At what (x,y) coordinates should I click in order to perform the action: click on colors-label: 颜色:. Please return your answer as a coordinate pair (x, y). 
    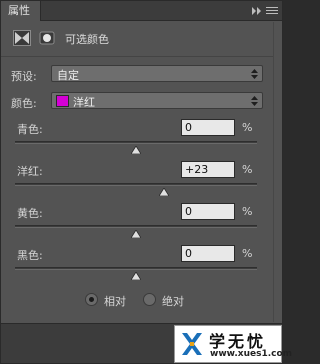
    Looking at the image, I should click on (24, 103).